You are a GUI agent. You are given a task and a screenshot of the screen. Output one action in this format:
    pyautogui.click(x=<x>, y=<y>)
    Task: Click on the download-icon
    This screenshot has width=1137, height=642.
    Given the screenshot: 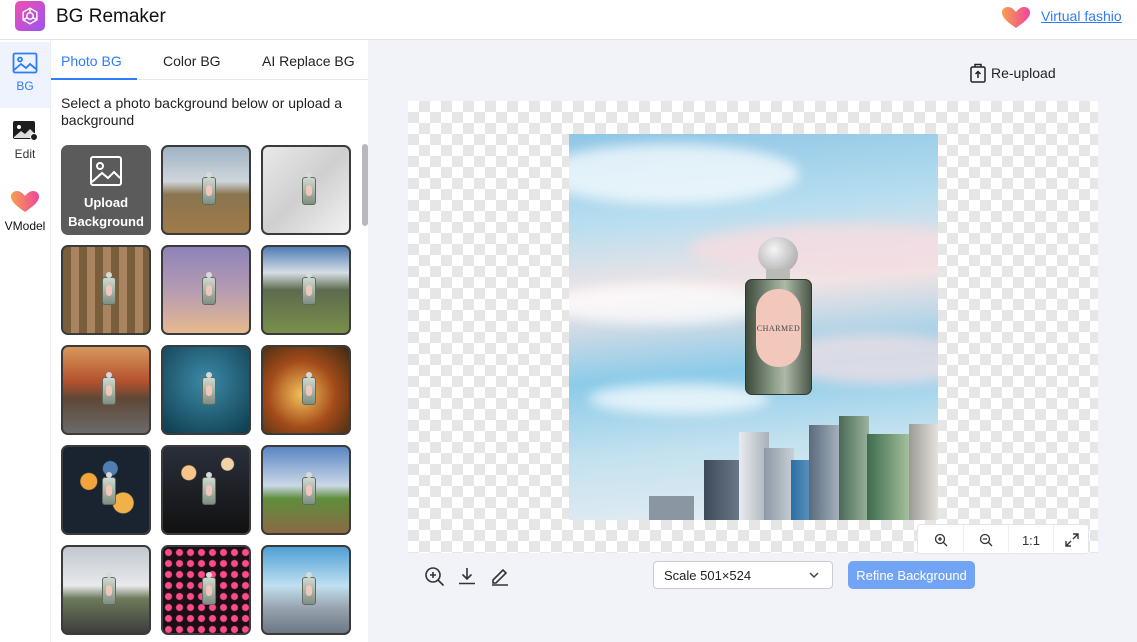 What is the action you would take?
    pyautogui.click(x=467, y=576)
    